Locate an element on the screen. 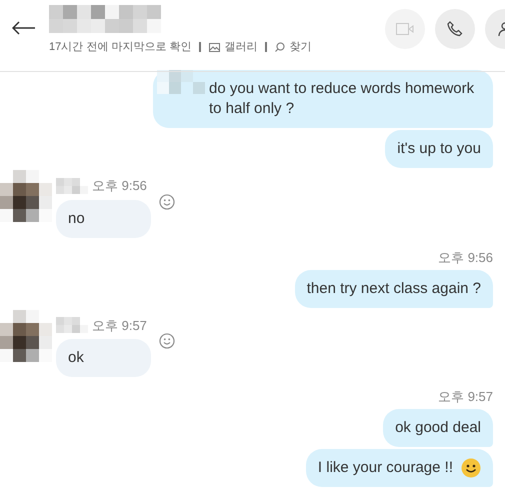 This screenshot has width=505, height=499. message-bubble: ok is located at coordinates (103, 358).